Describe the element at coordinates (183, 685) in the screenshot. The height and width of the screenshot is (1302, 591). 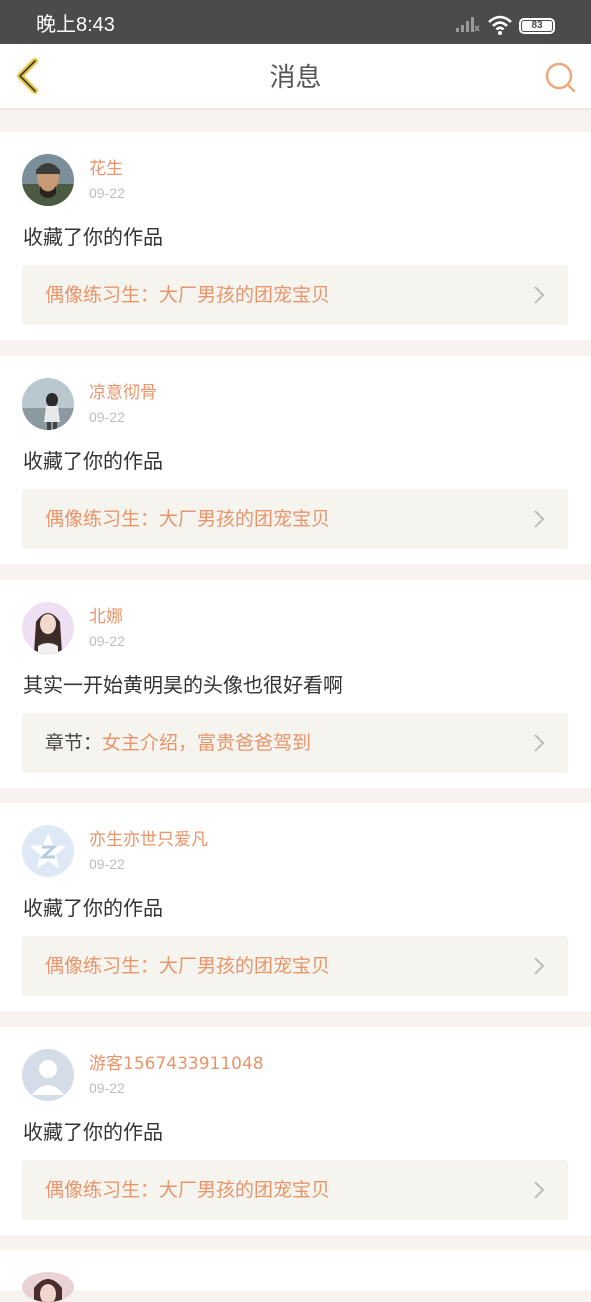
I see `message-text: 其实一开始黄明昊的头像也很好看啊` at that location.